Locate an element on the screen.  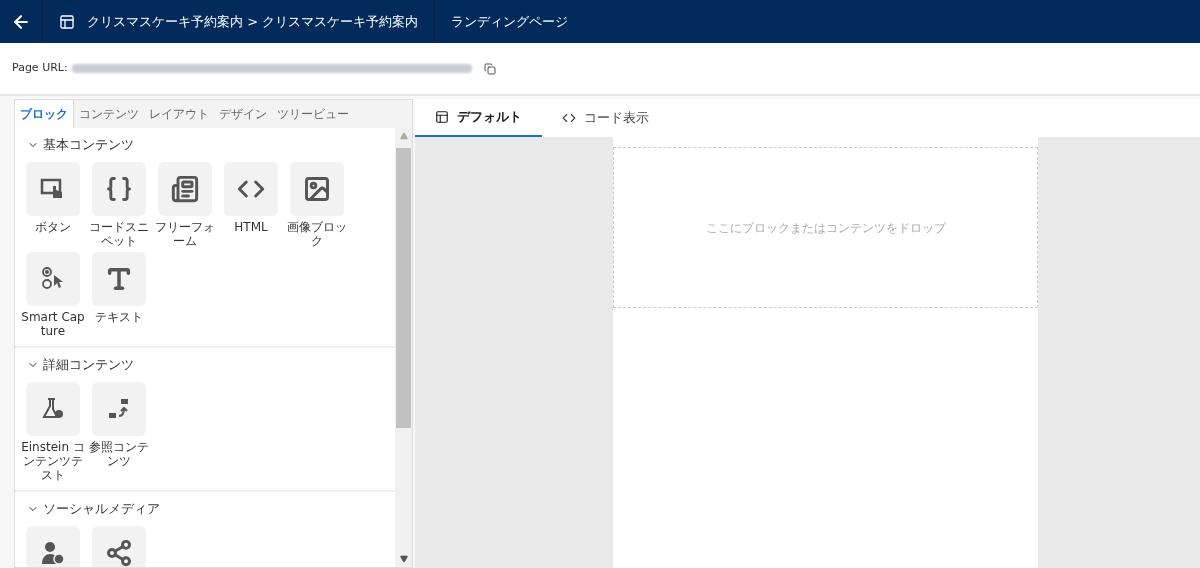
share-icon is located at coordinates (119, 553).